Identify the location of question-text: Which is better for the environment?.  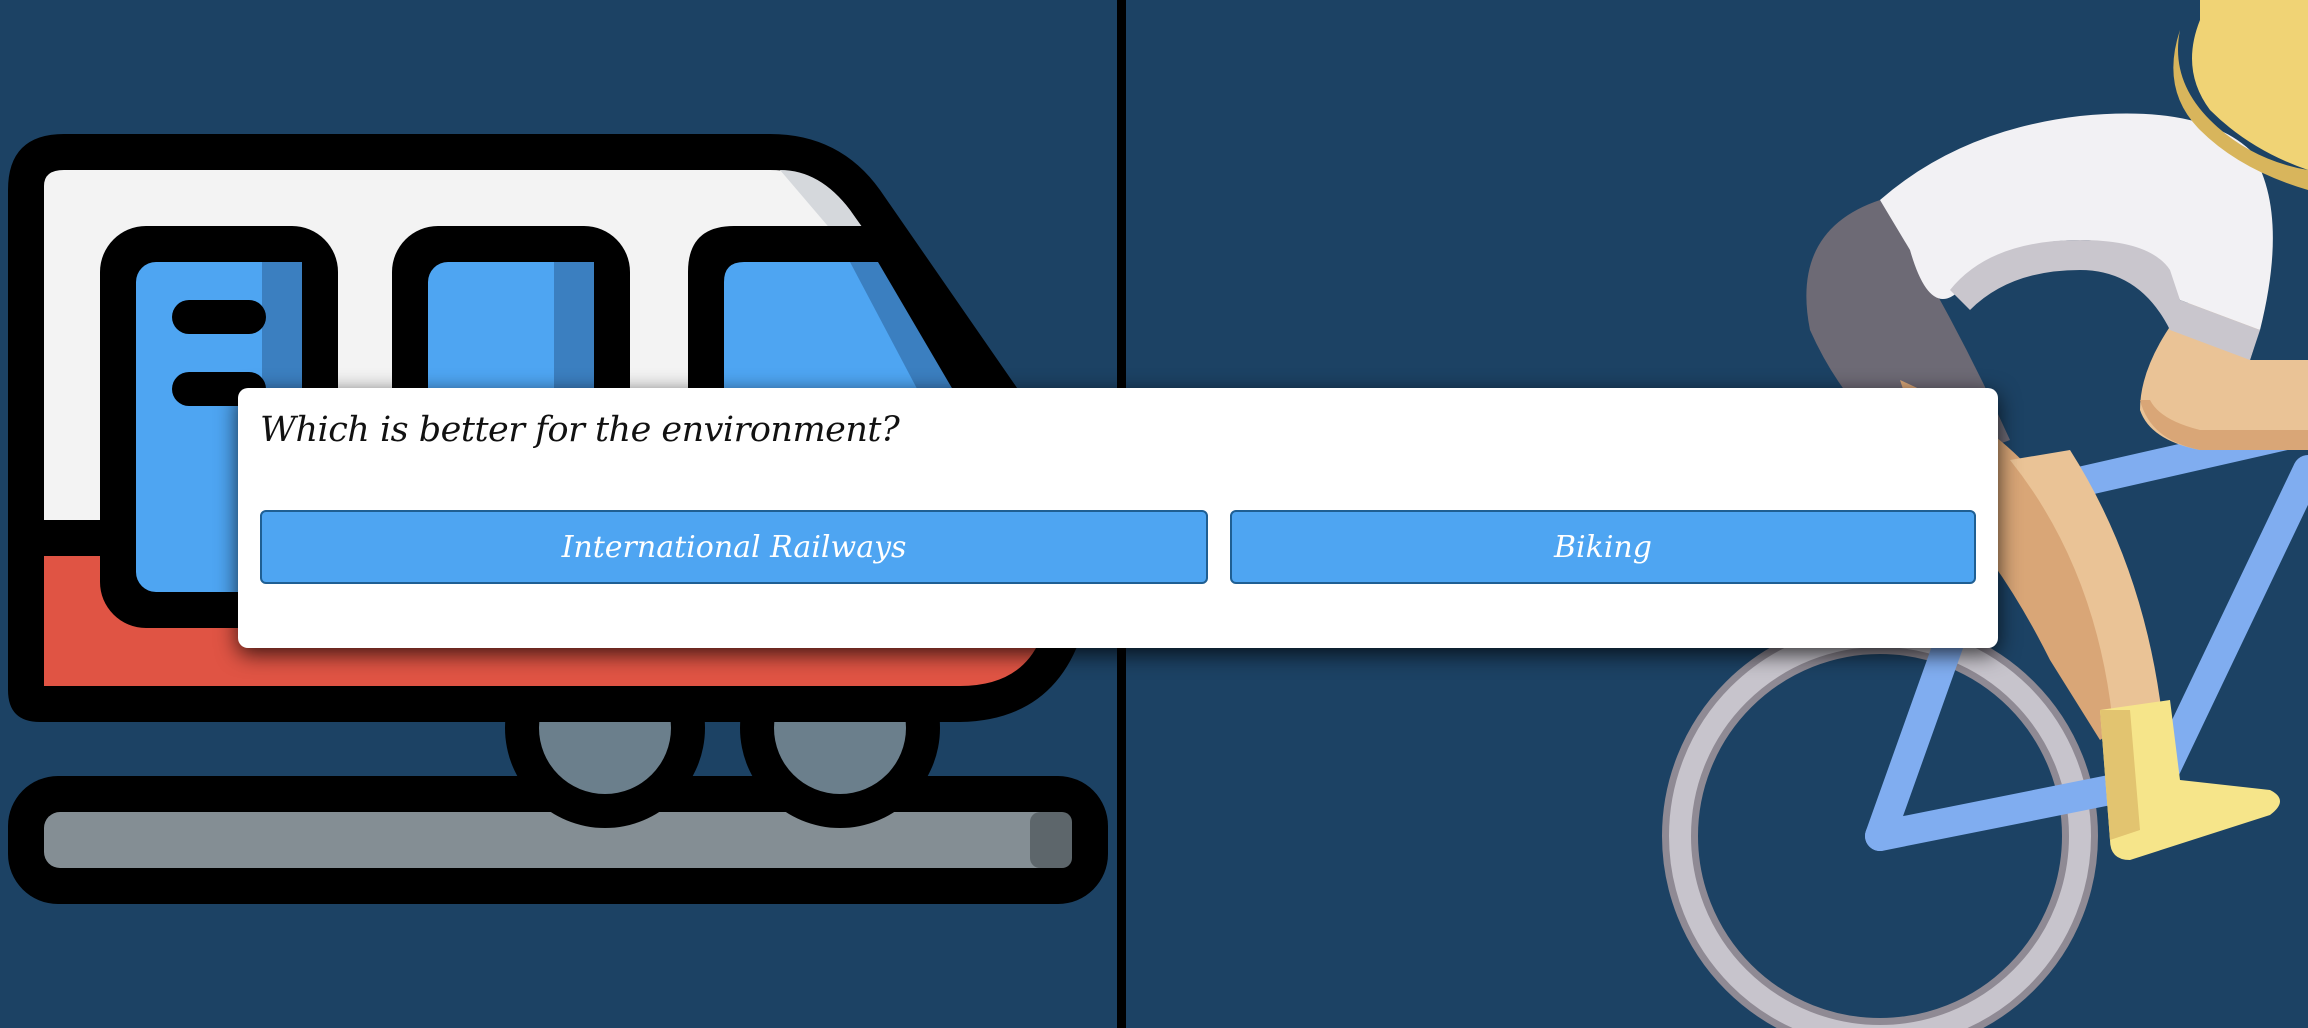
(580, 430).